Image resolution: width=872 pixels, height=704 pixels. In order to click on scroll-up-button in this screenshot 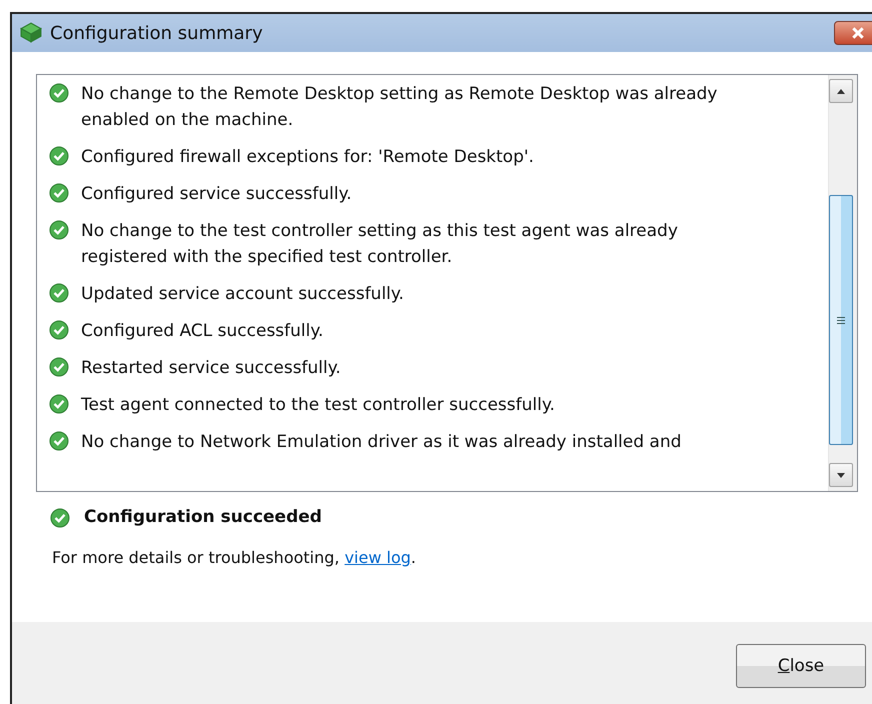, I will do `click(841, 91)`.